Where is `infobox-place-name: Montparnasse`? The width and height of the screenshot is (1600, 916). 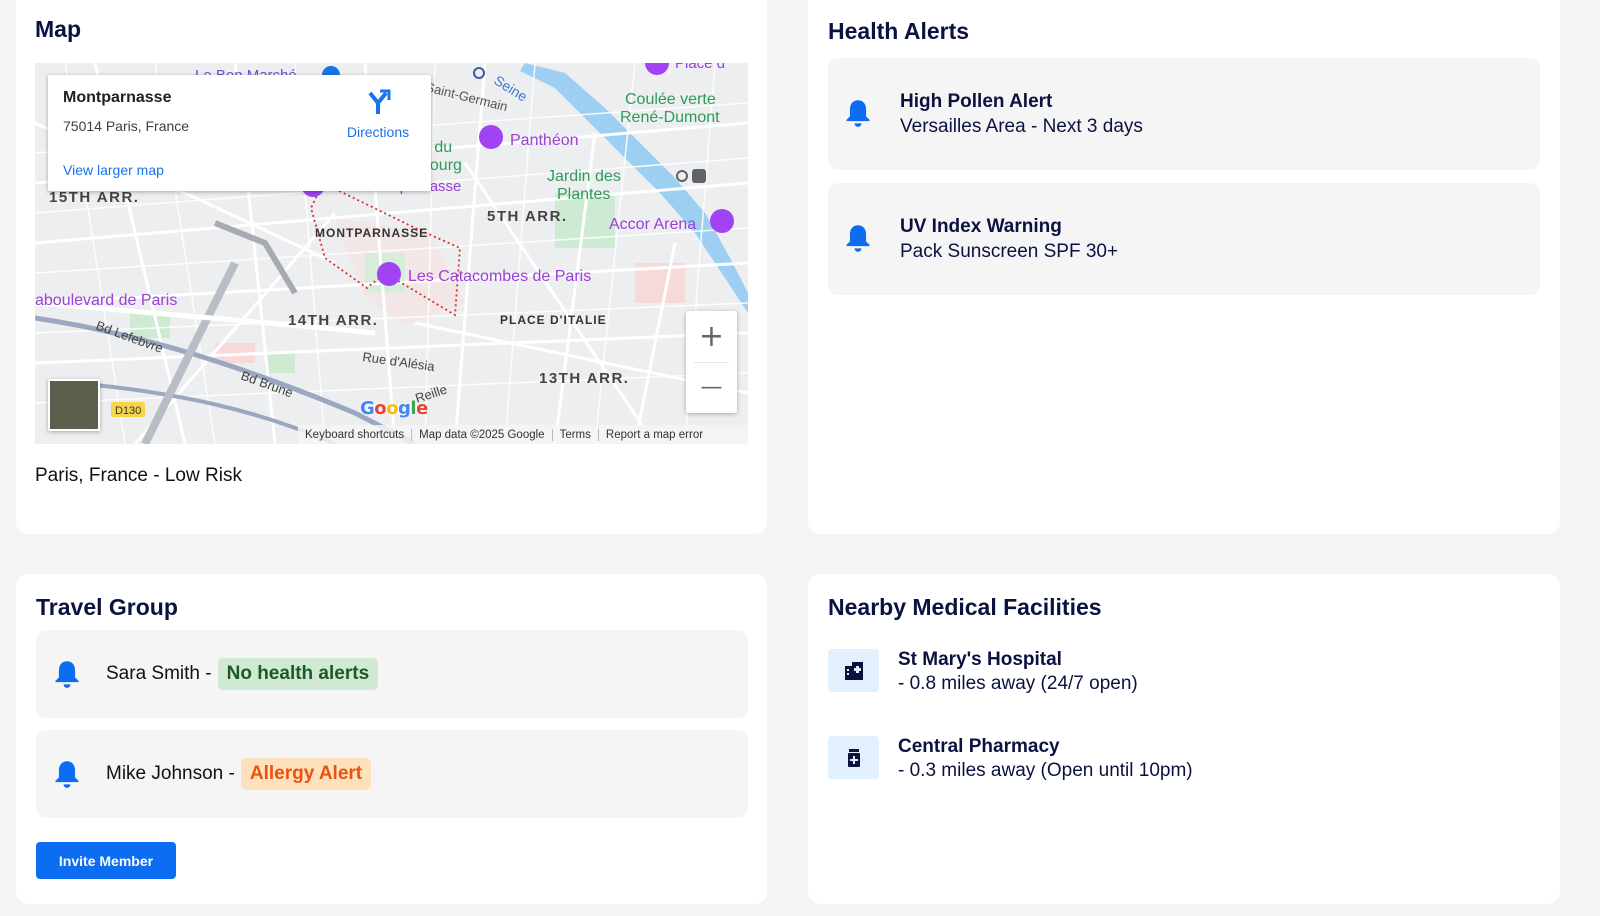 infobox-place-name: Montparnasse is located at coordinates (117, 97).